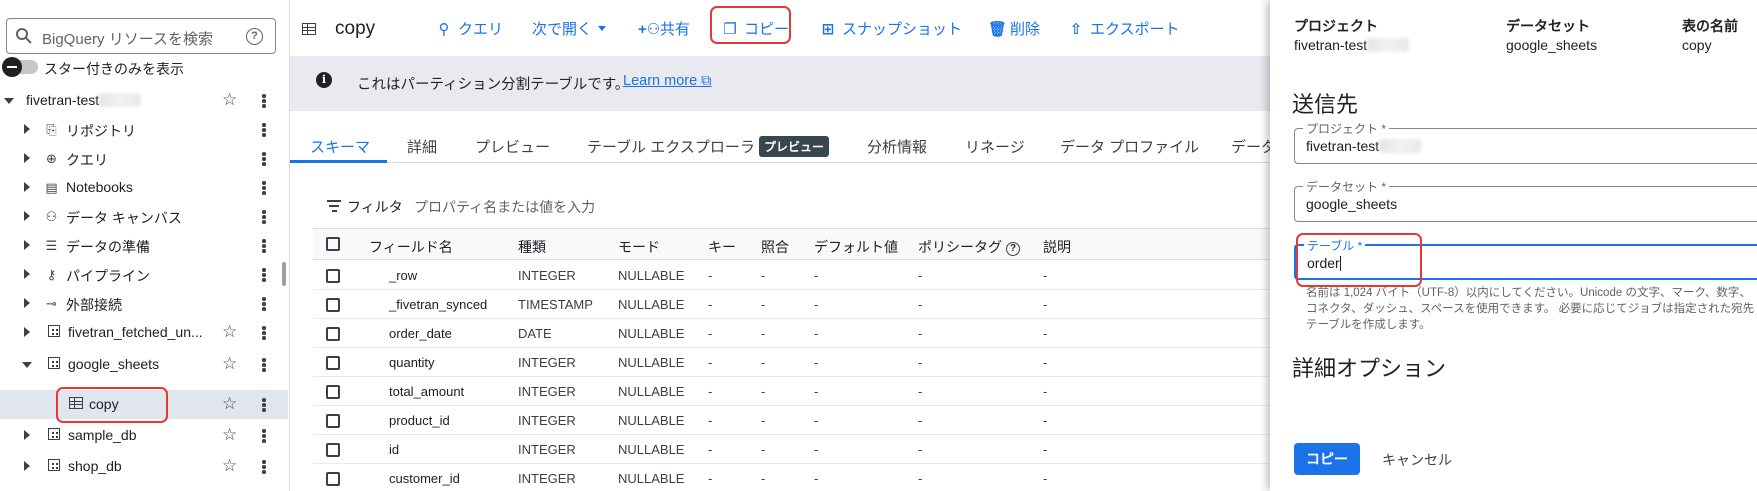  I want to click on schema-filter: フィルタ プロパティ名または値を入力, so click(791, 208).